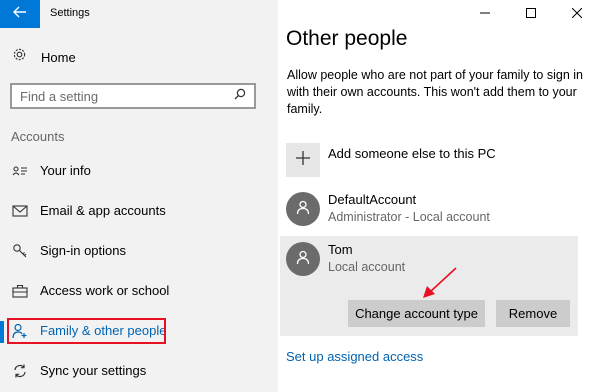 The height and width of the screenshot is (392, 600). Describe the element at coordinates (412, 153) in the screenshot. I see `add-someone-label: Add someone else to this PC` at that location.